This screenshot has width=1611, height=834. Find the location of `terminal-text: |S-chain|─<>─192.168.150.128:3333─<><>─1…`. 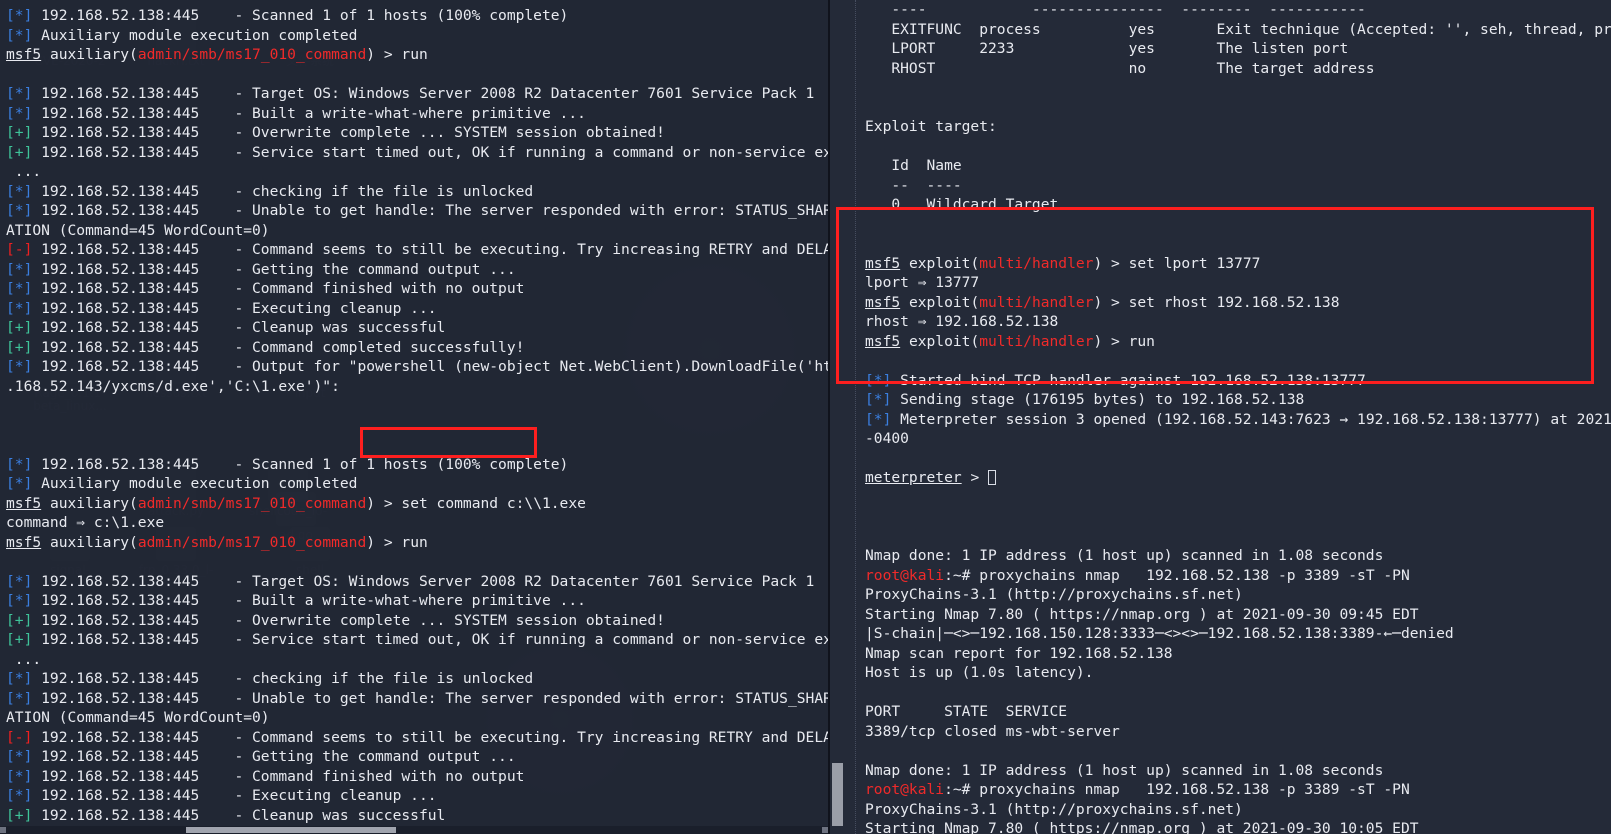

terminal-text: |S-chain|─<>─192.168.150.128:3333─<><>─1… is located at coordinates (1159, 633).